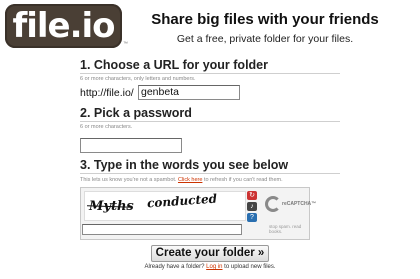 The width and height of the screenshot is (420, 279). I want to click on recaptcha-tagline: stop spam. read books., so click(285, 229).